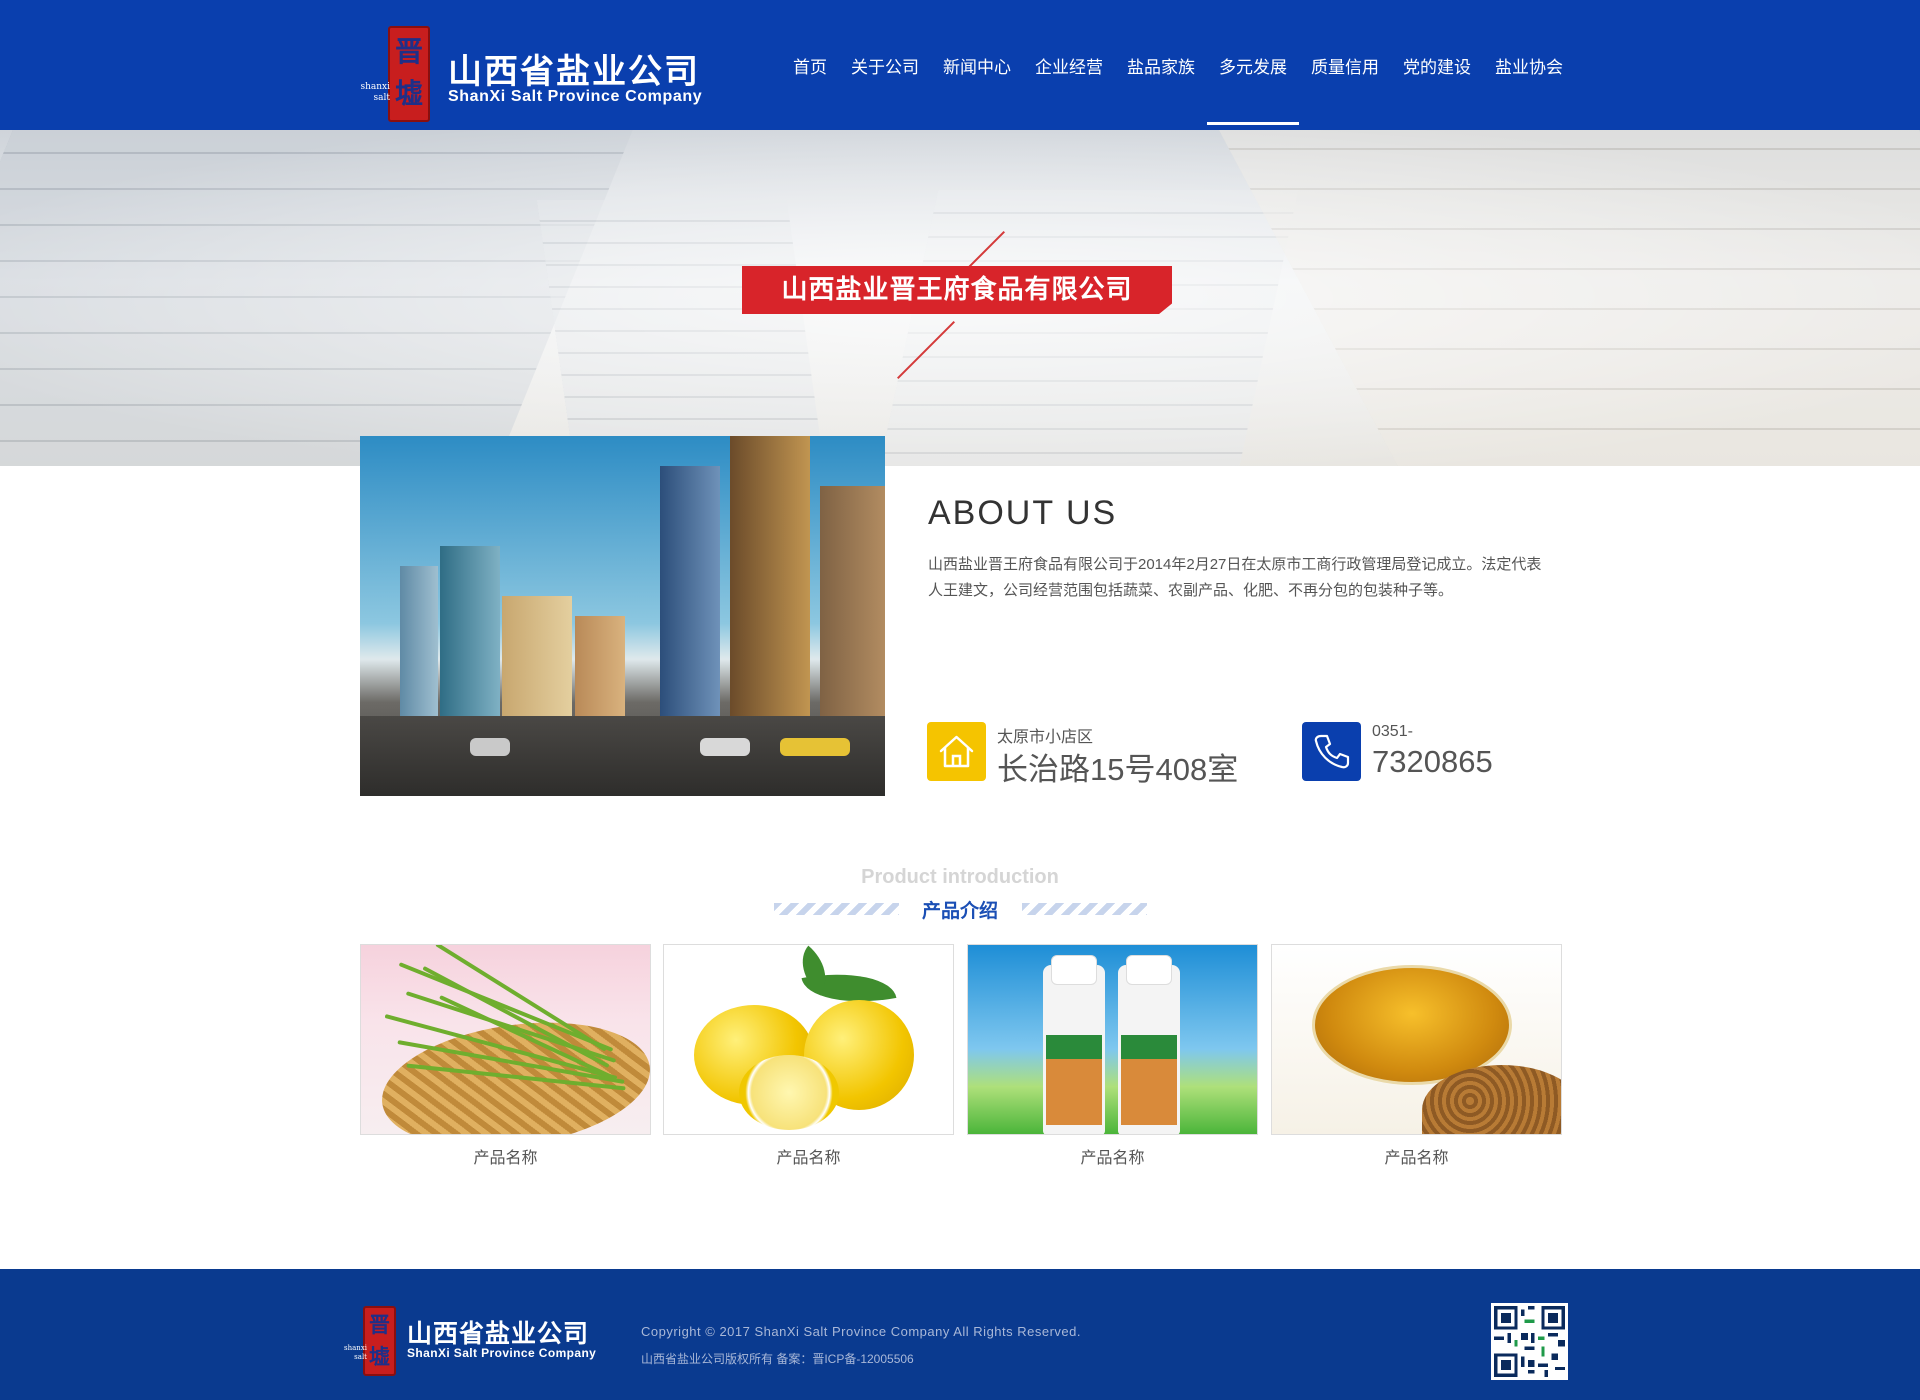 Image resolution: width=1920 pixels, height=1400 pixels. What do you see at coordinates (1392, 731) in the screenshot?
I see `phone-area-code: 0351-` at bounding box center [1392, 731].